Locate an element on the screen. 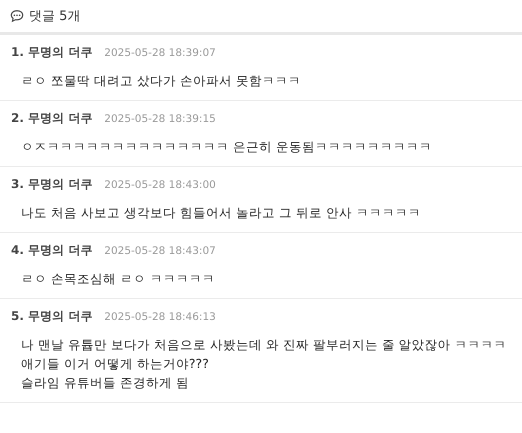  comment-text: 슬라임 유튜버들 존경하게 됨 is located at coordinates (105, 383).